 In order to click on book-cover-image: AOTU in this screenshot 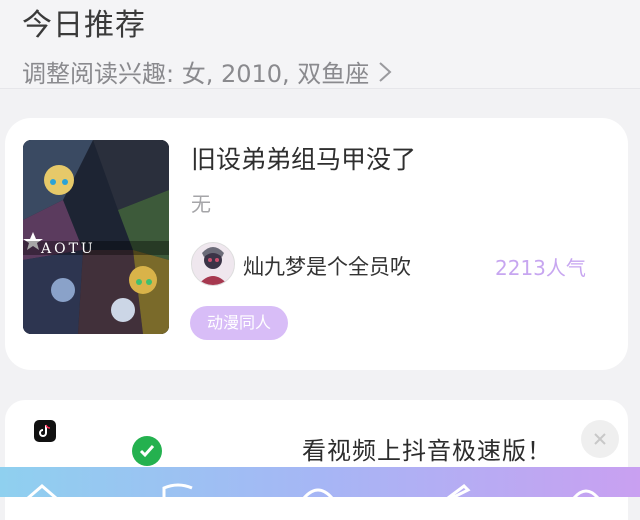, I will do `click(96, 237)`.